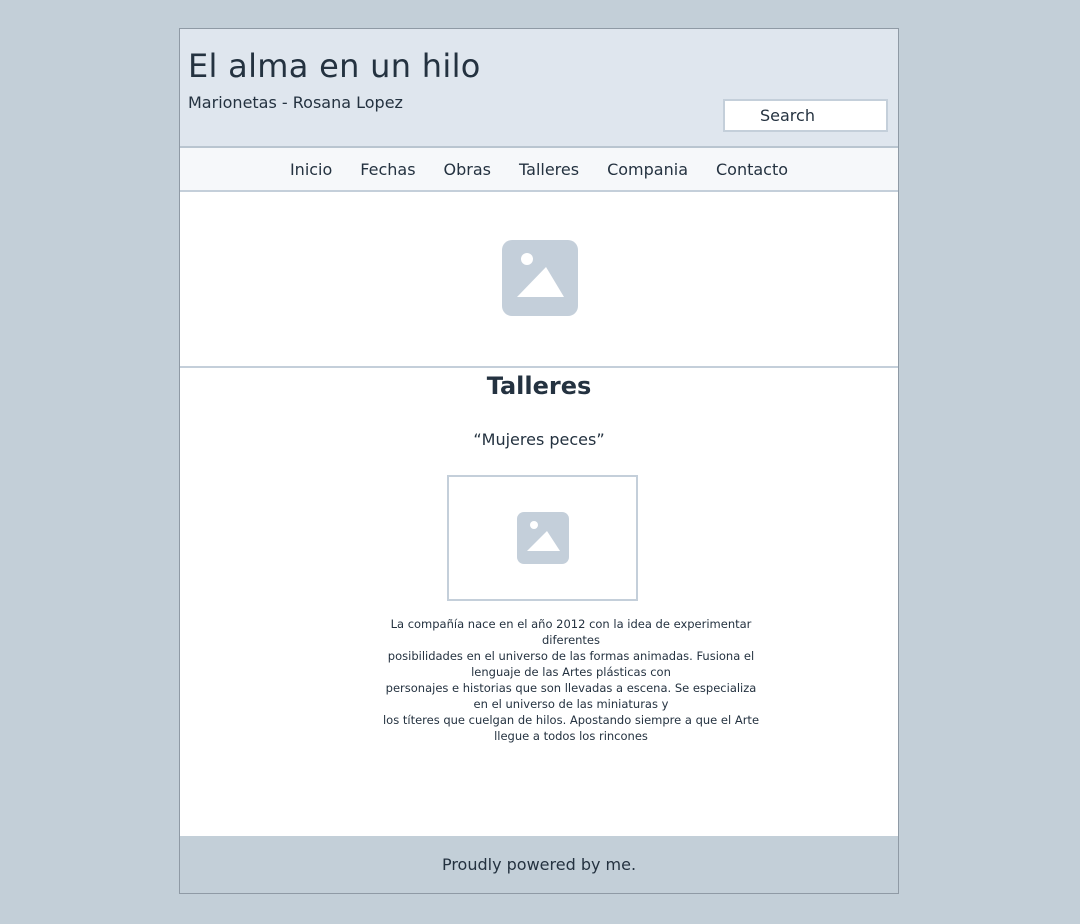  I want to click on description-line: diferentes, so click(571, 640).